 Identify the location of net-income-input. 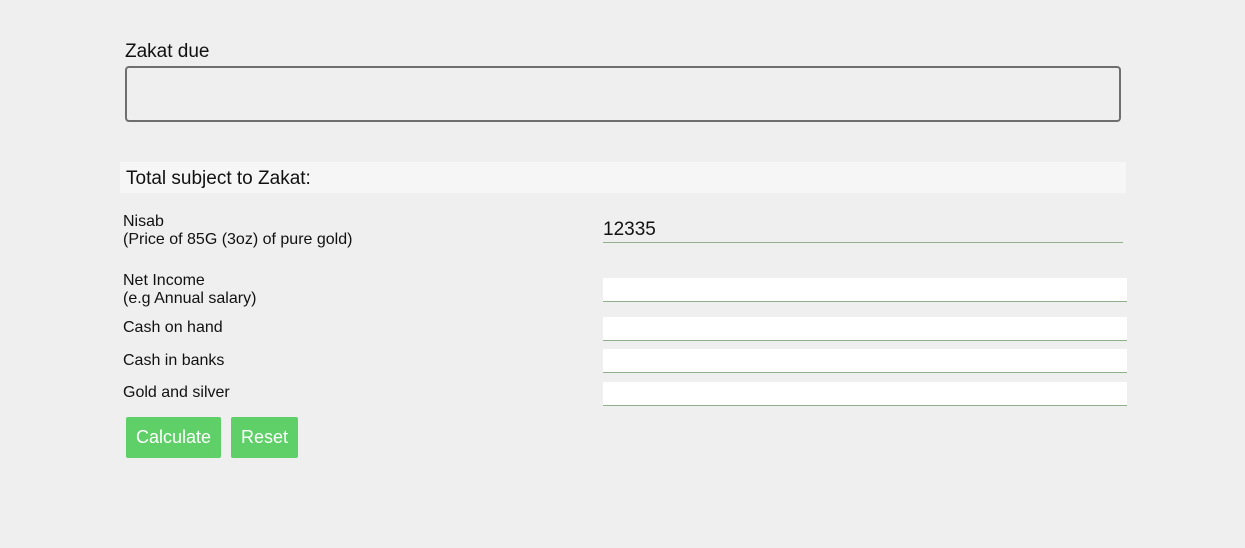
(865, 290).